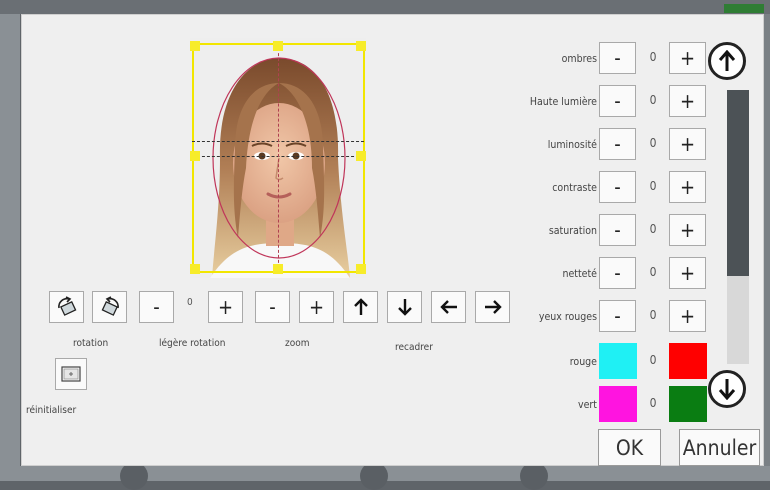 The image size is (770, 490). I want to click on slight-rotation-value: 0, so click(190, 302).